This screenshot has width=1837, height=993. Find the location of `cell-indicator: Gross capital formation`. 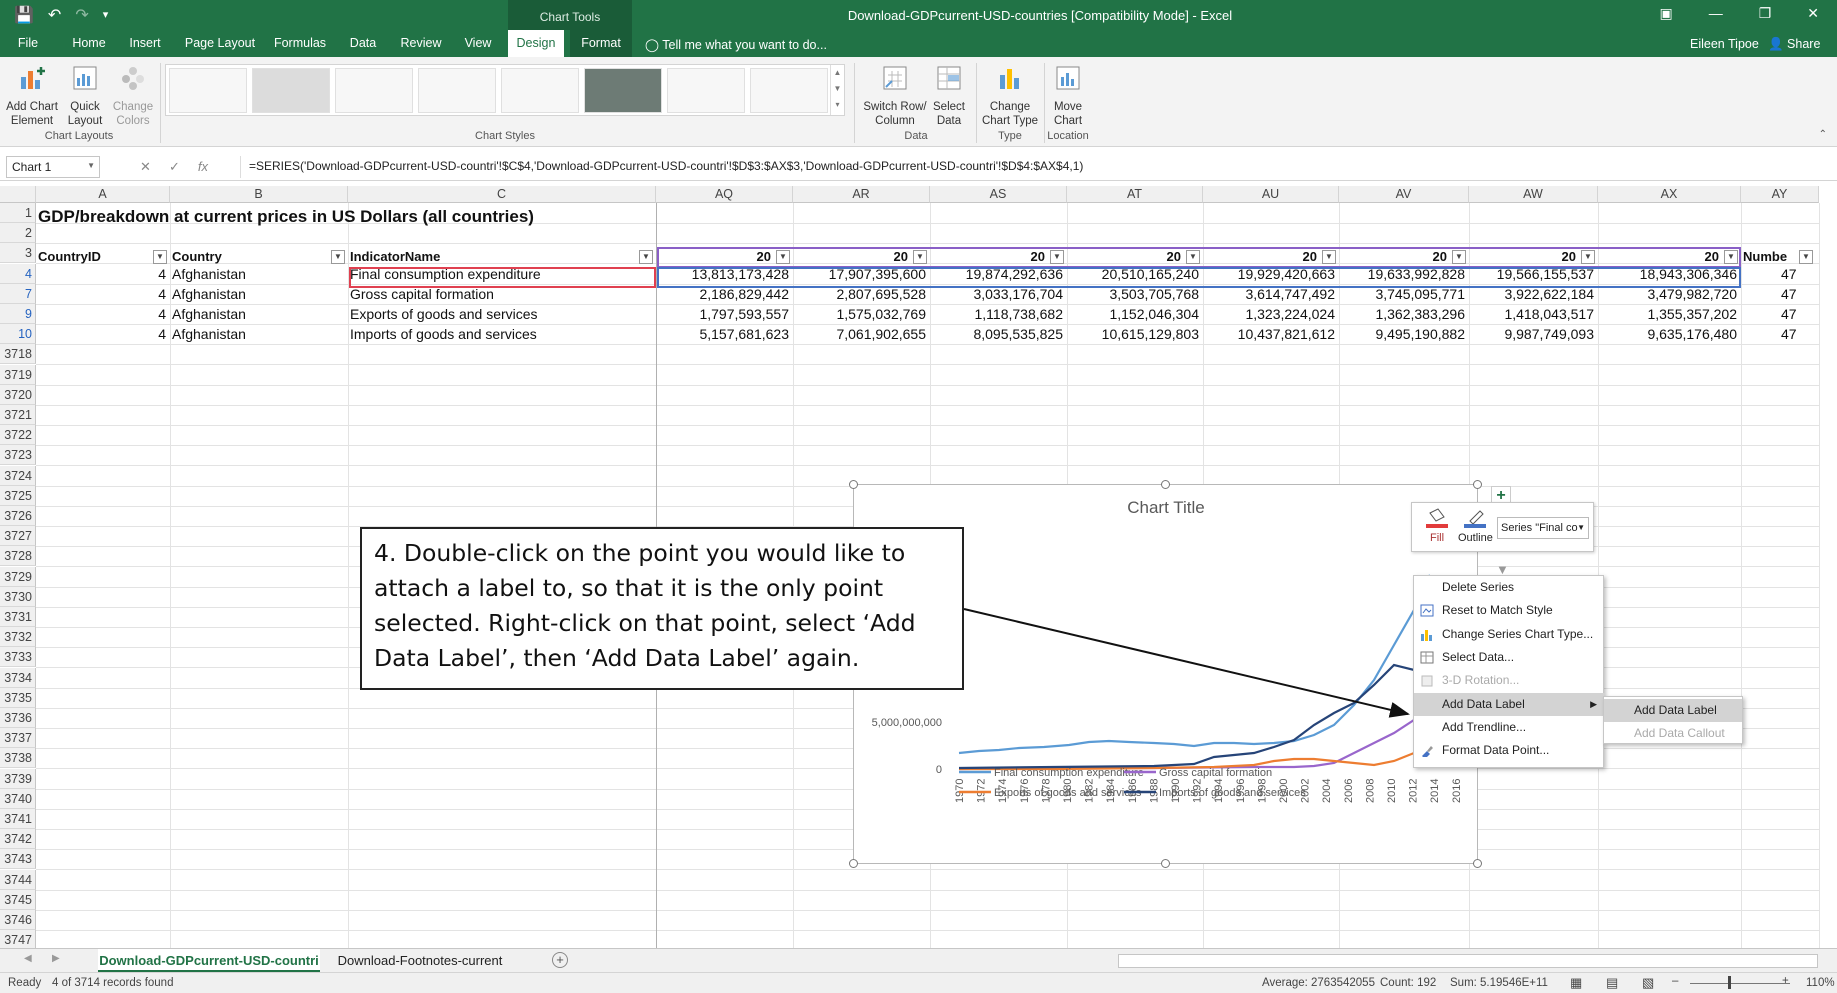

cell-indicator: Gross capital formation is located at coordinates (503, 294).